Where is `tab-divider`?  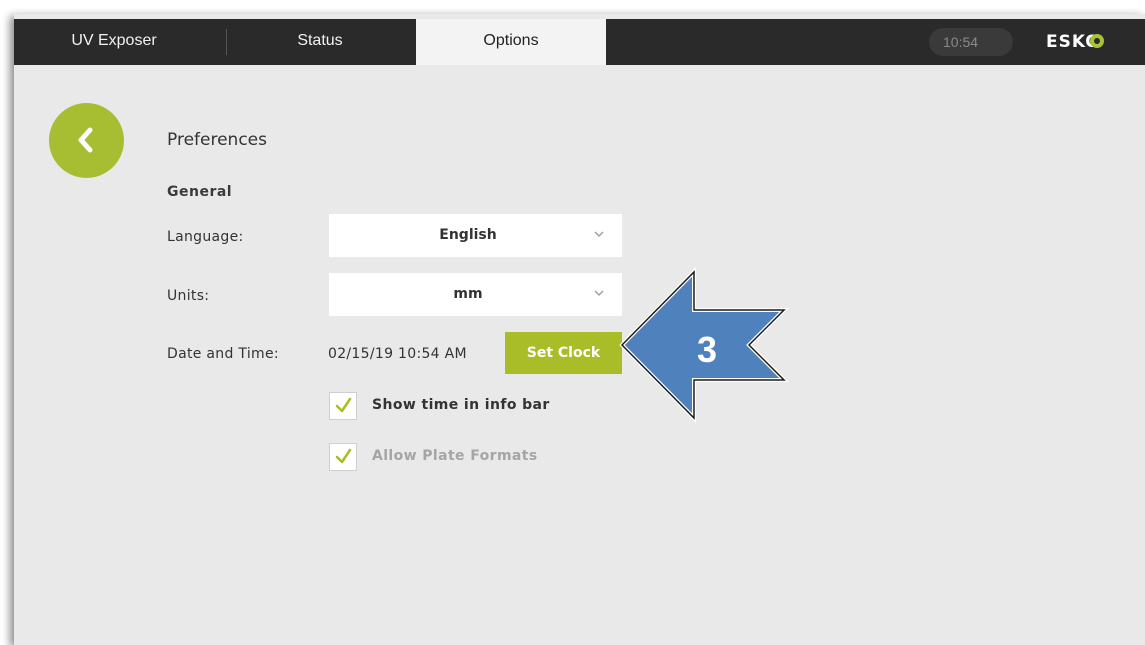 tab-divider is located at coordinates (226, 42).